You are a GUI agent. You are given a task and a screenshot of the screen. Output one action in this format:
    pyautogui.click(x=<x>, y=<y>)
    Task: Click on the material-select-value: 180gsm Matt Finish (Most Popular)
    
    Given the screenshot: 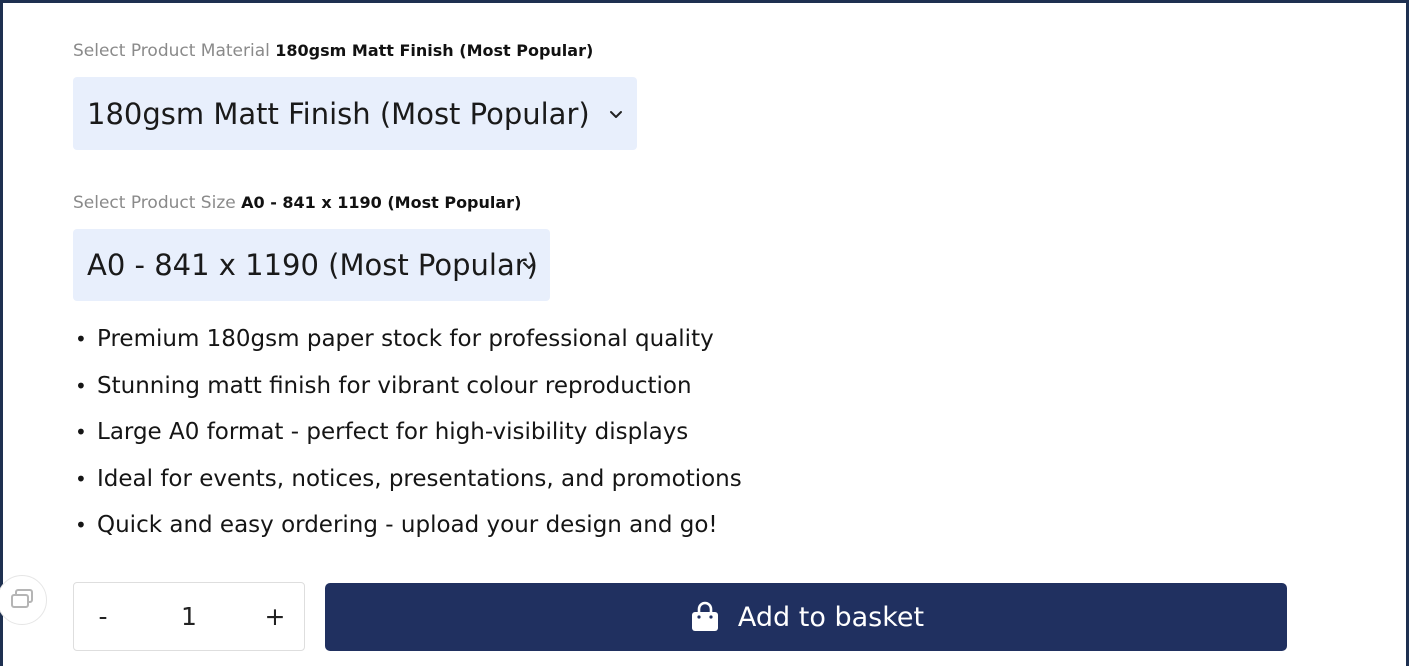 What is the action you would take?
    pyautogui.click(x=338, y=113)
    